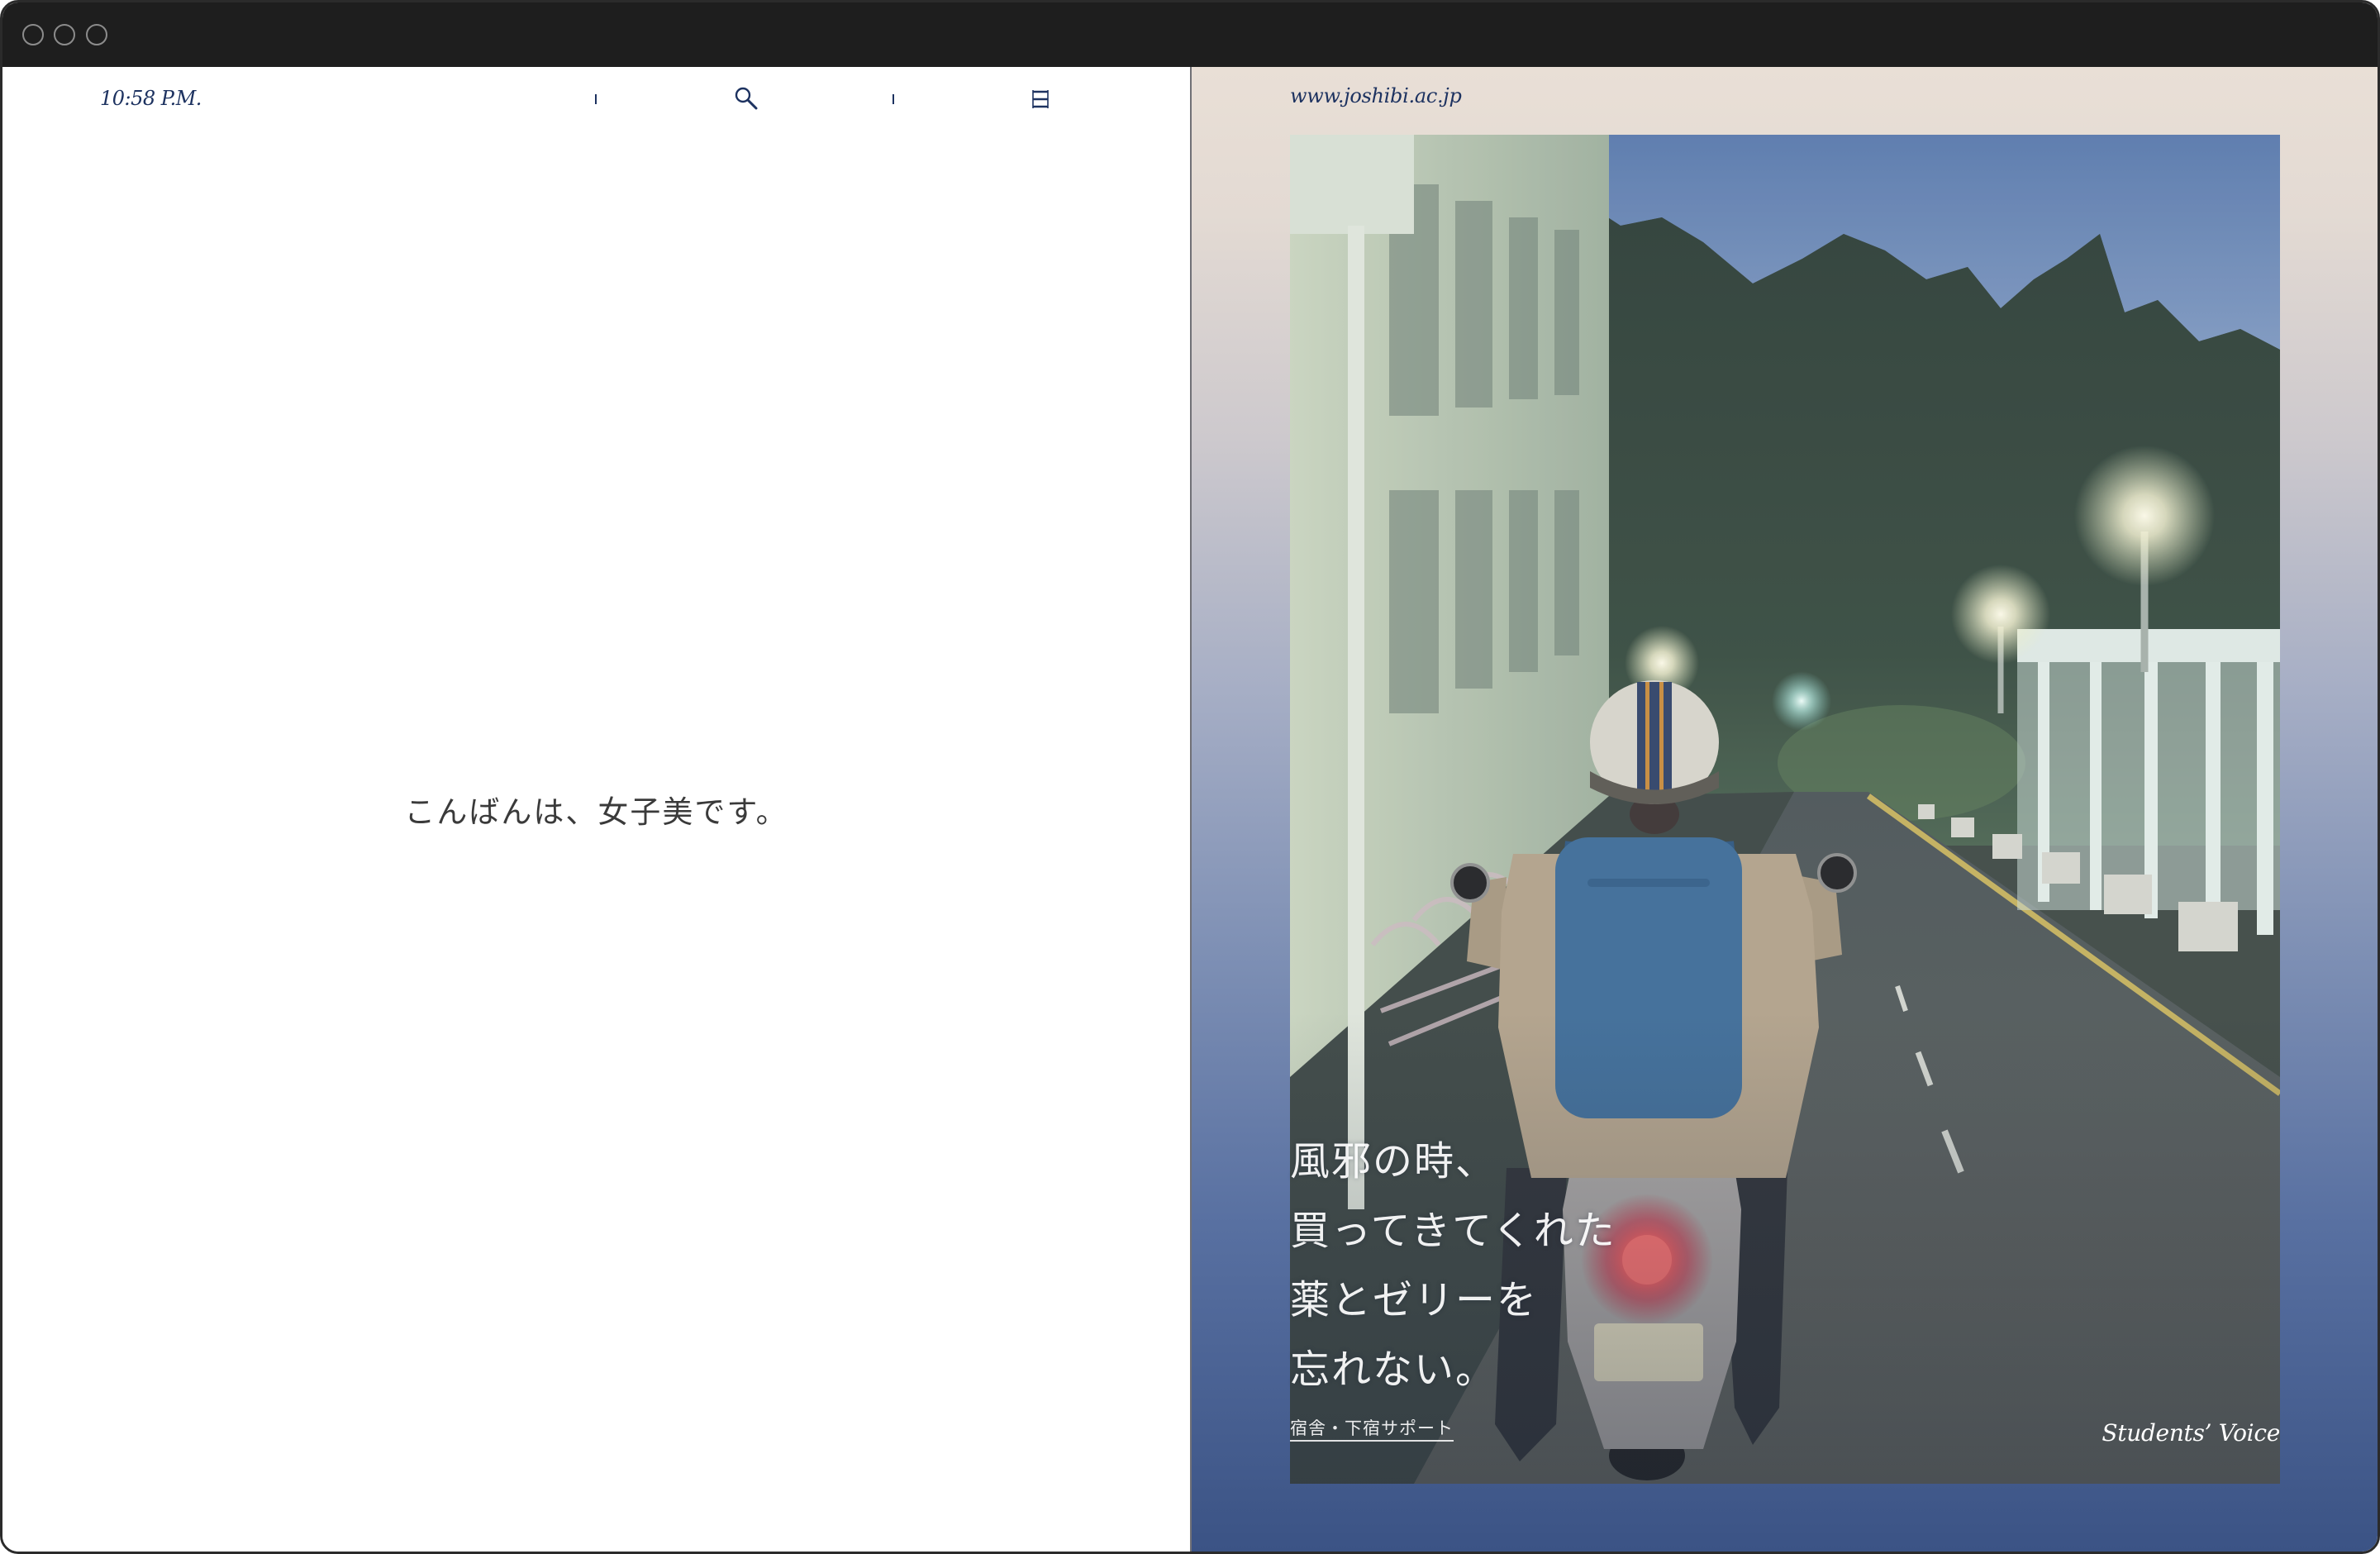 This screenshot has width=2380, height=1554. Describe the element at coordinates (1453, 1265) in the screenshot. I see `feature-headline: 風邪の時、 買ってきてくれた 薬とゼリーを 忘れない。` at that location.